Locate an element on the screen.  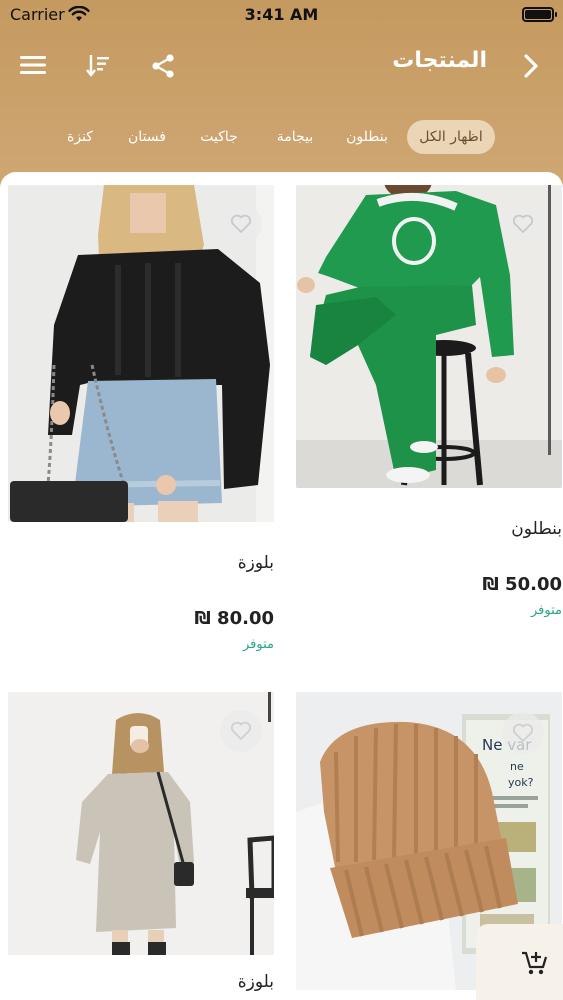
page-title: المنتجات is located at coordinates (439, 60).